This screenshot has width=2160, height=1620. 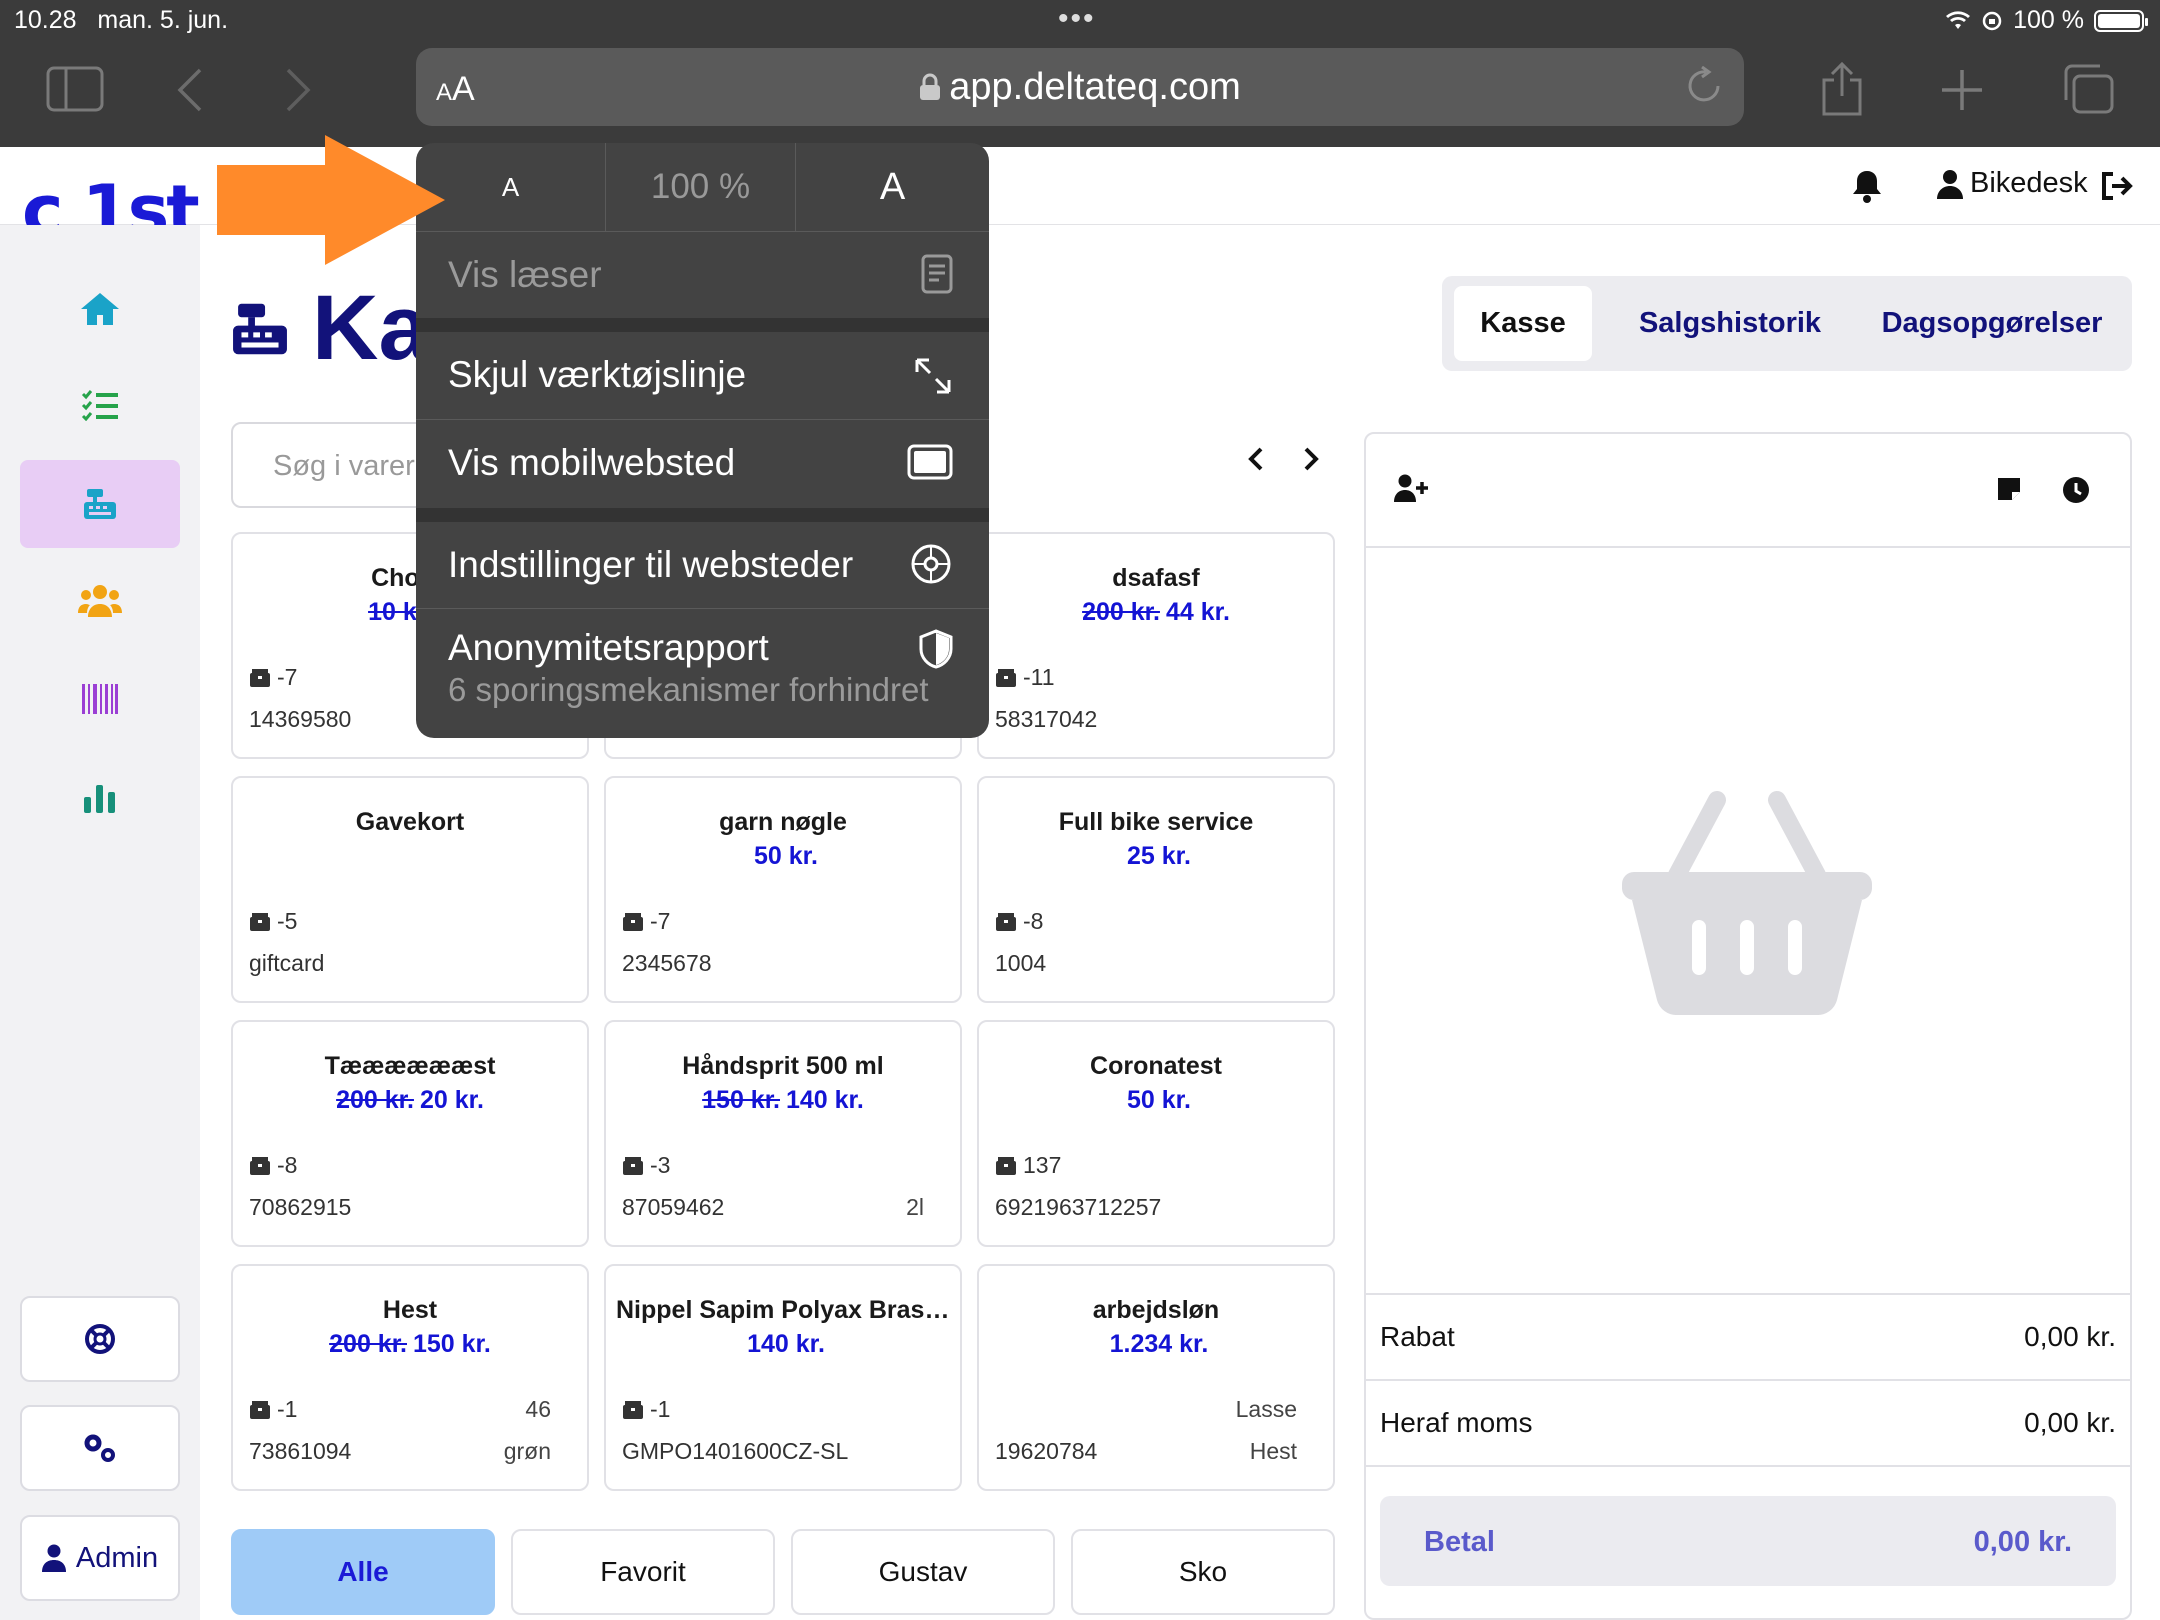 What do you see at coordinates (1156, 578) in the screenshot?
I see `product-name: dsafasf` at bounding box center [1156, 578].